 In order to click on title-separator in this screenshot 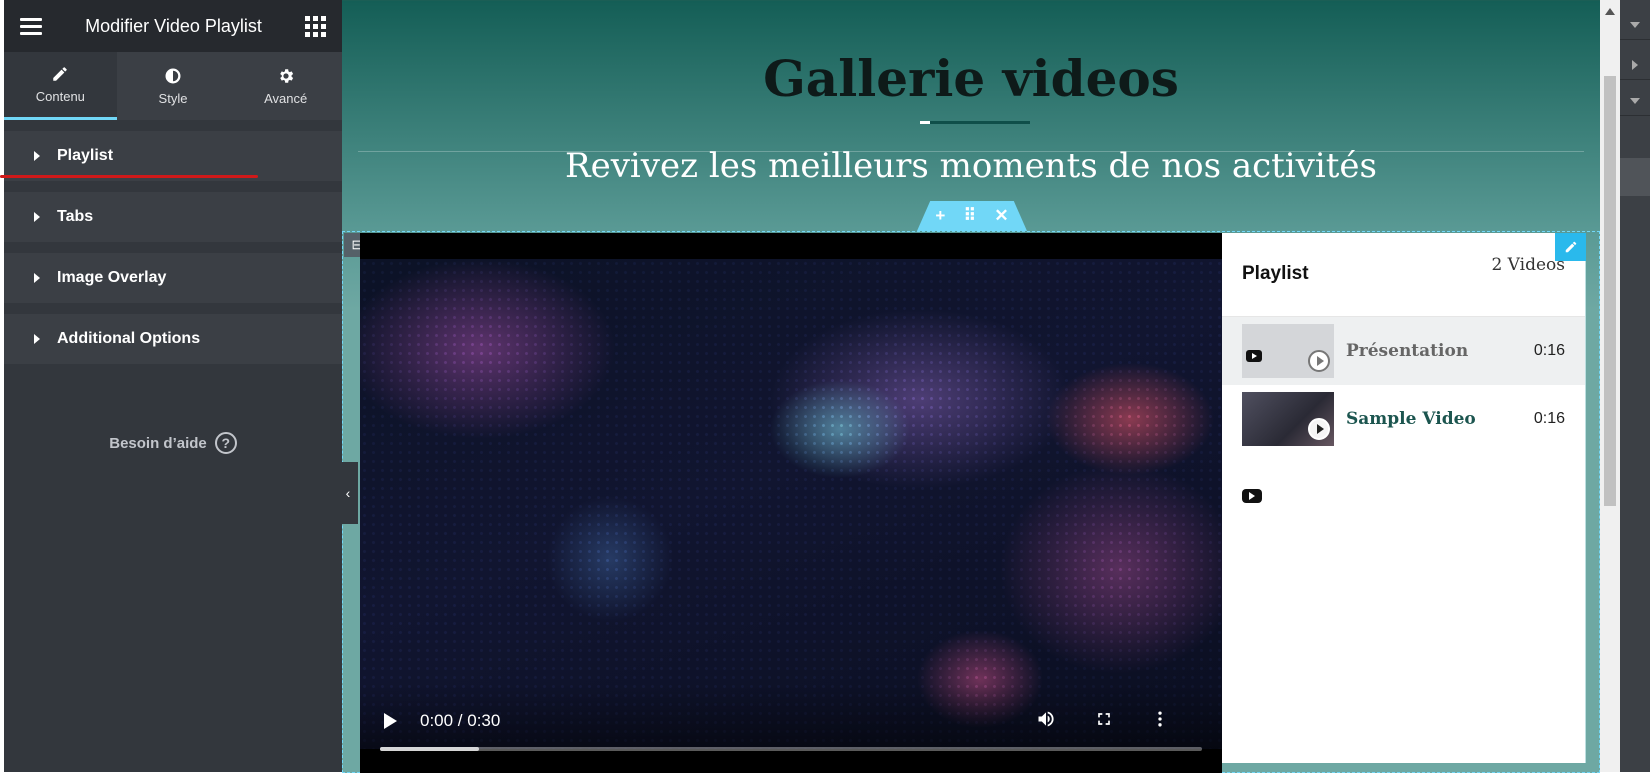, I will do `click(975, 122)`.